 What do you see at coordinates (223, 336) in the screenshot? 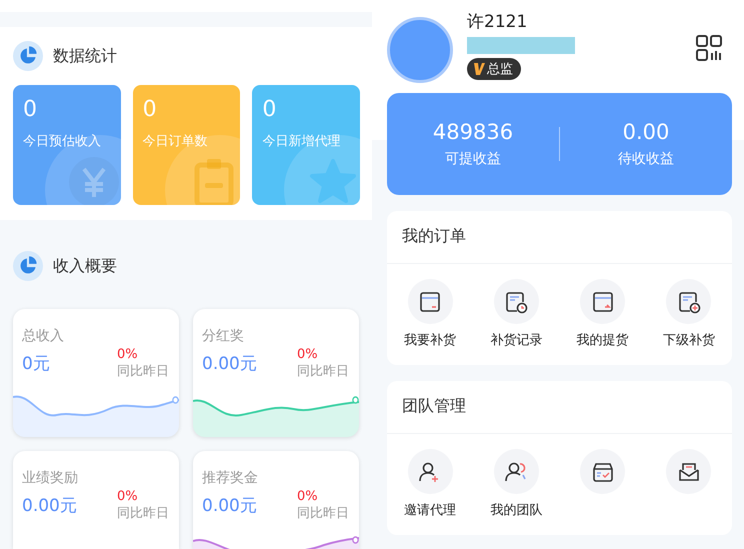
I see `card-title: 分红奖` at bounding box center [223, 336].